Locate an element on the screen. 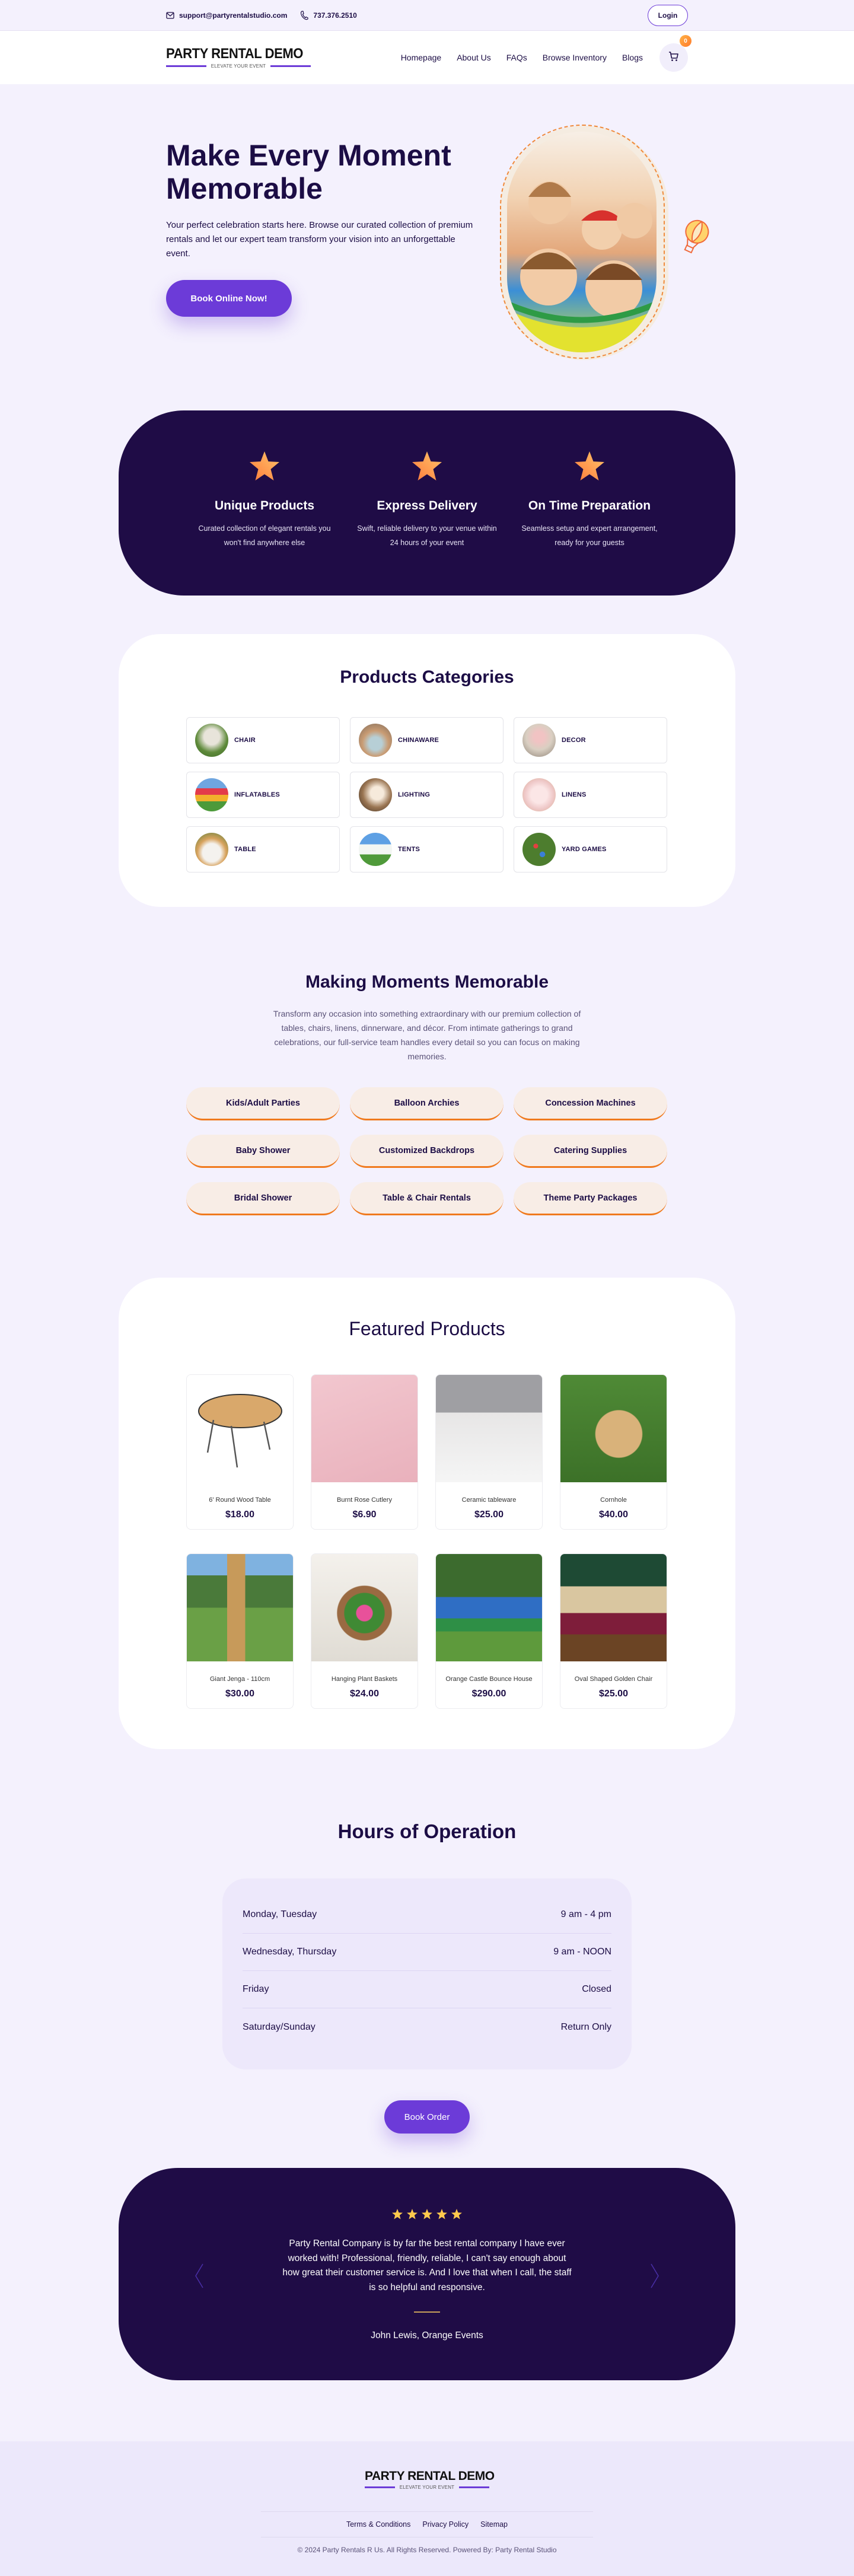  category-inflatables: INFLATABLES is located at coordinates (263, 795).